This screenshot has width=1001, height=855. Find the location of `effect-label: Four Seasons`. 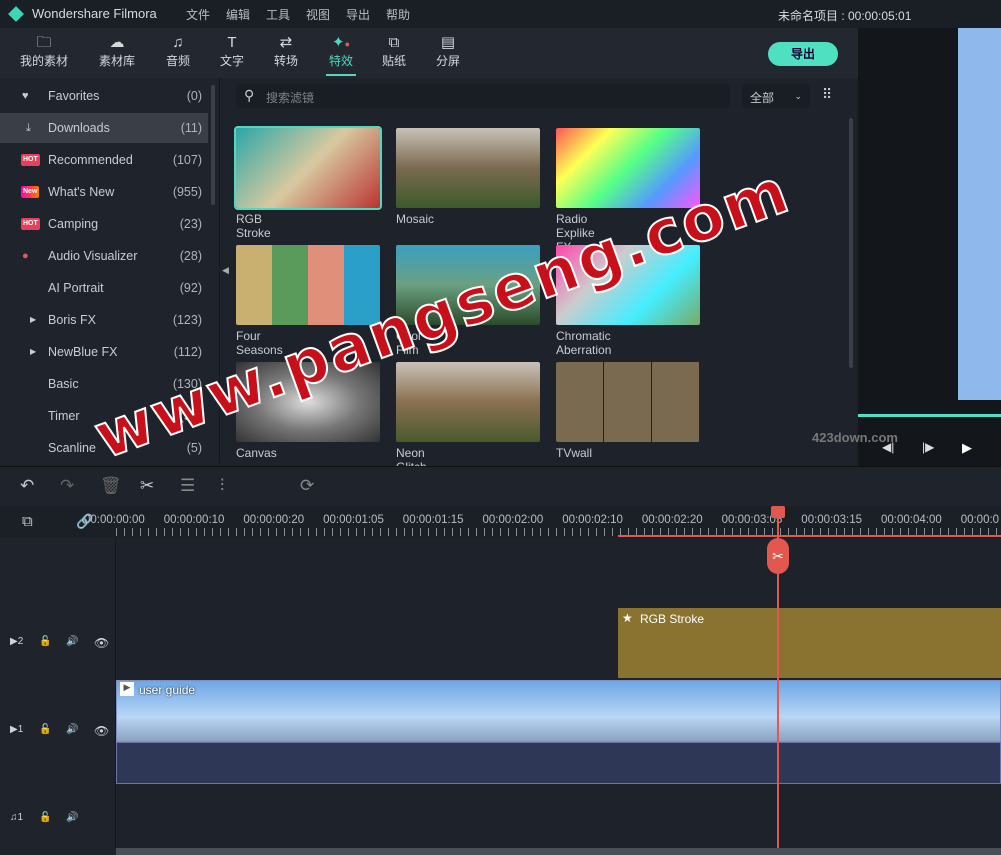

effect-label: Four Seasons is located at coordinates (259, 343).